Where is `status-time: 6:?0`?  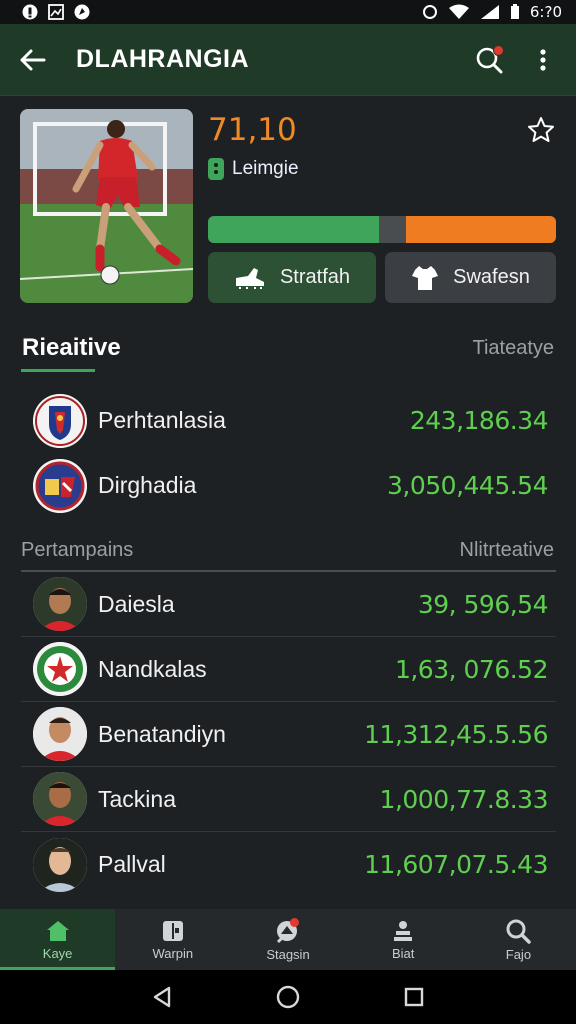 status-time: 6:?0 is located at coordinates (545, 12).